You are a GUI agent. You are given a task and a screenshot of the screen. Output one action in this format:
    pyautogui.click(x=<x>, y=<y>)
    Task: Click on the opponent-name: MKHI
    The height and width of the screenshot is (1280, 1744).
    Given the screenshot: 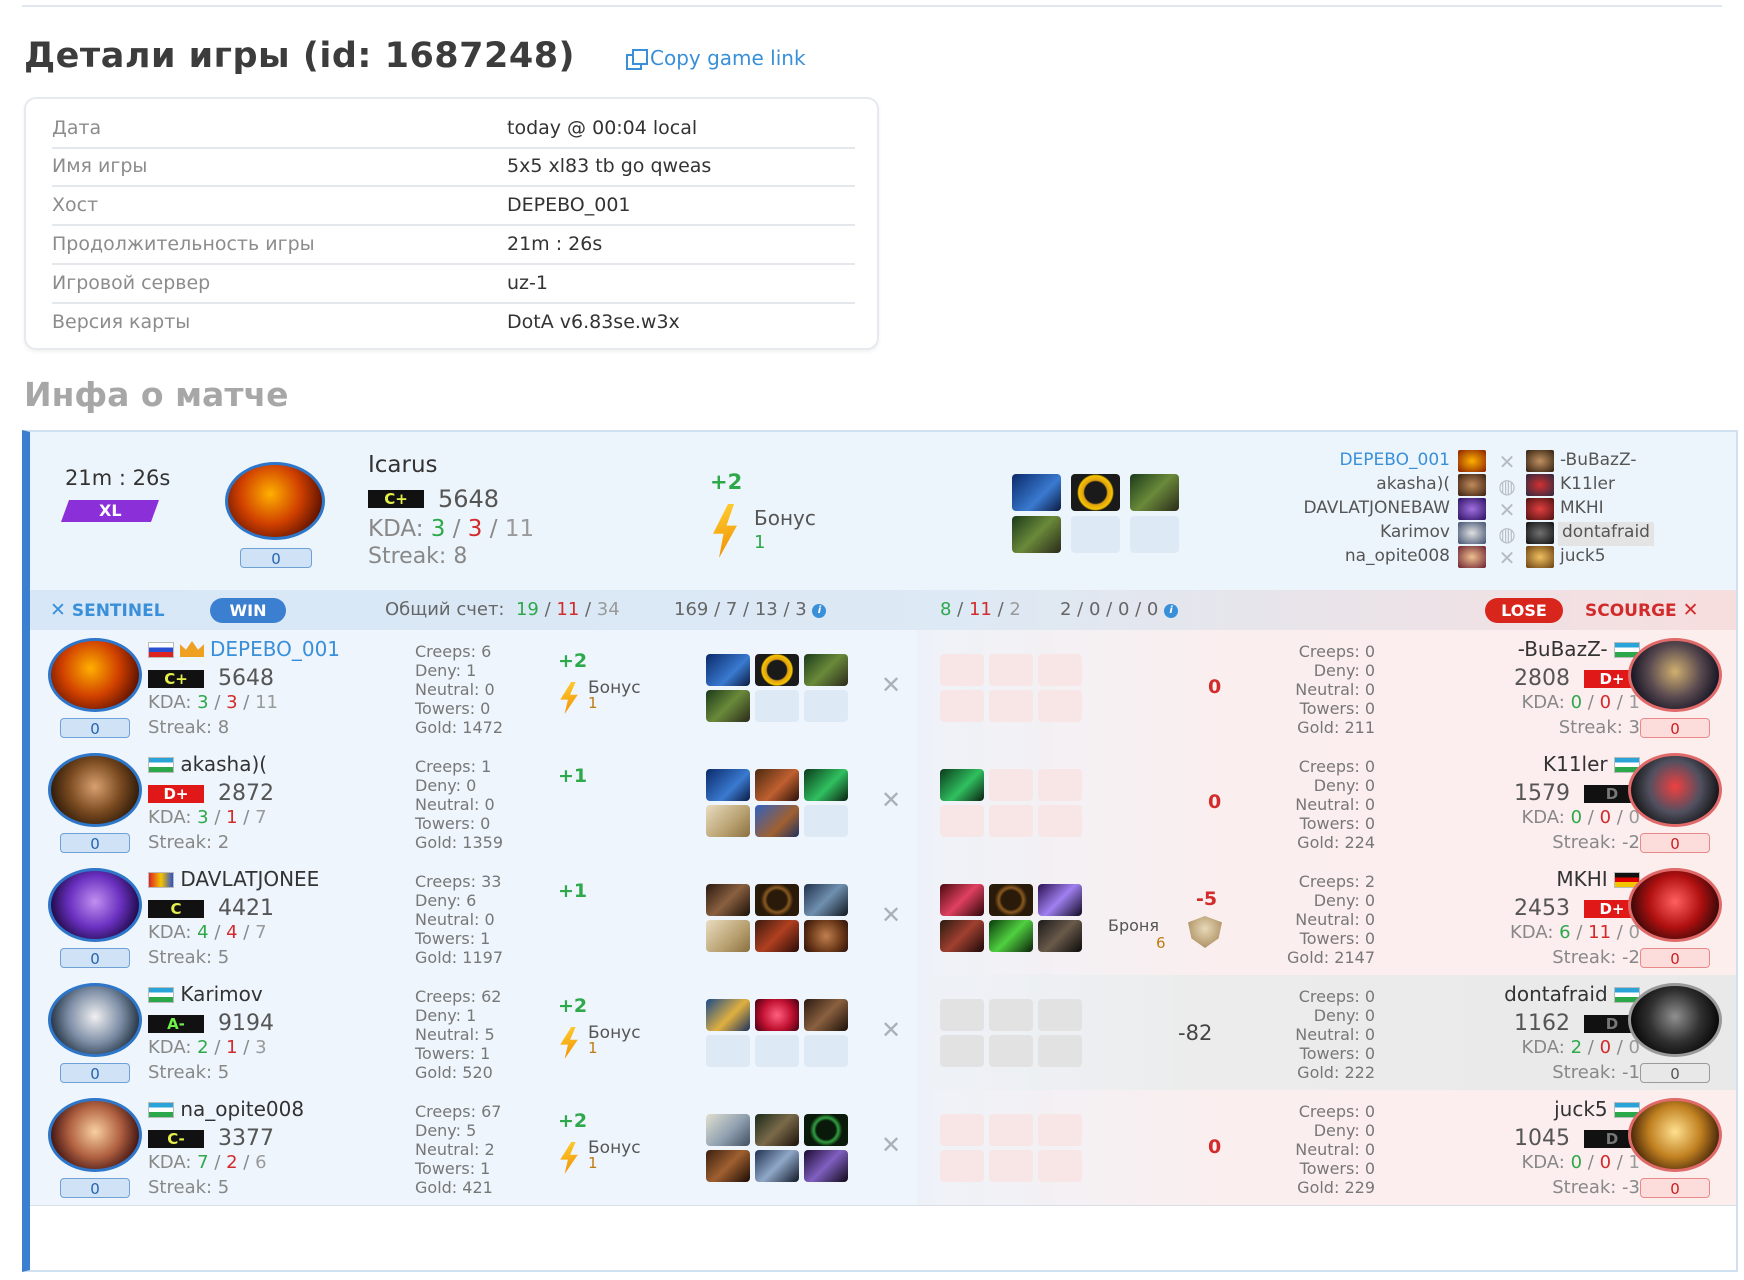 What is the action you would take?
    pyautogui.click(x=1525, y=879)
    